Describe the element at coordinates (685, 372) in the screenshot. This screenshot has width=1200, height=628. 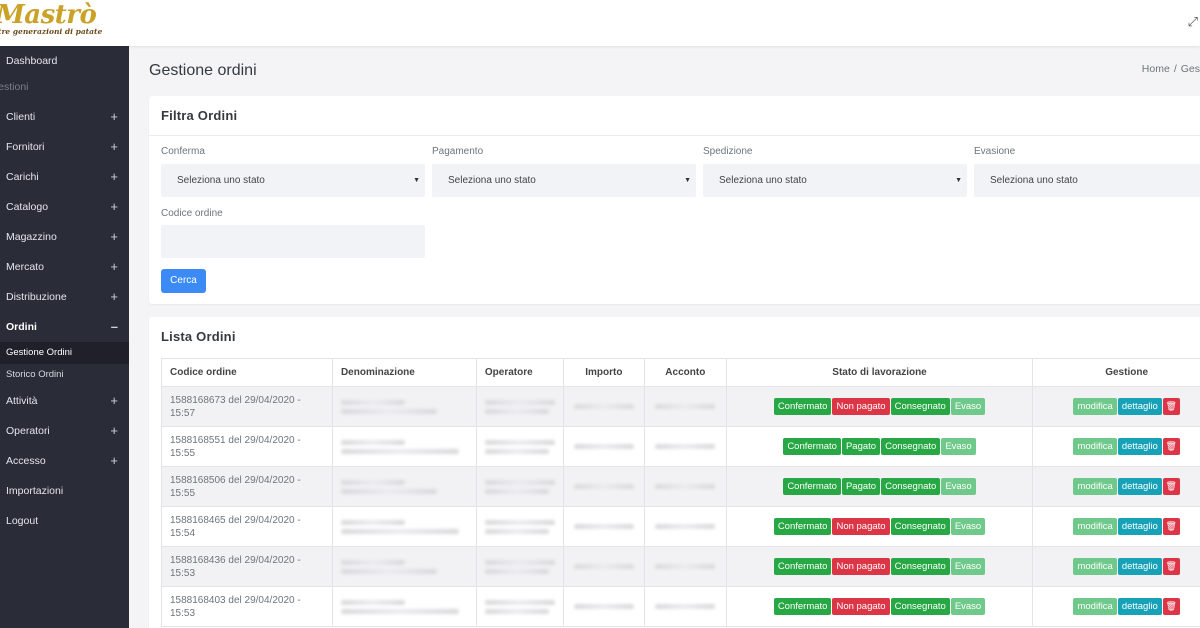
I see `col-acconto: Acconto` at that location.